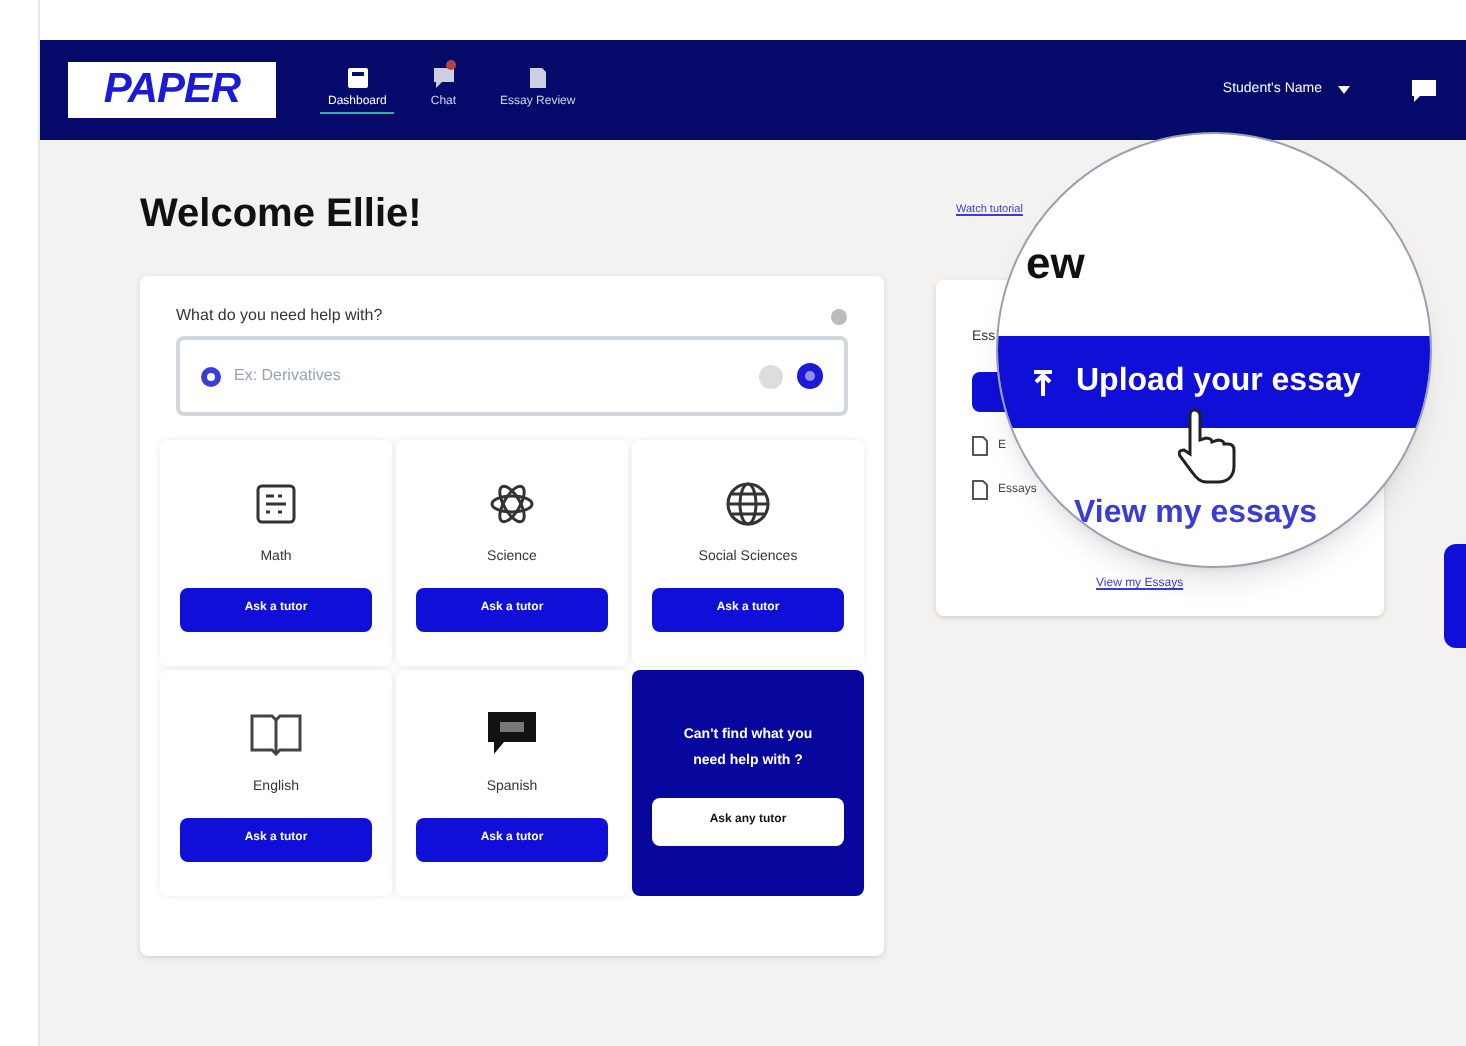 This screenshot has height=1046, width=1466. Describe the element at coordinates (1055, 264) in the screenshot. I see `card-title: ew` at that location.